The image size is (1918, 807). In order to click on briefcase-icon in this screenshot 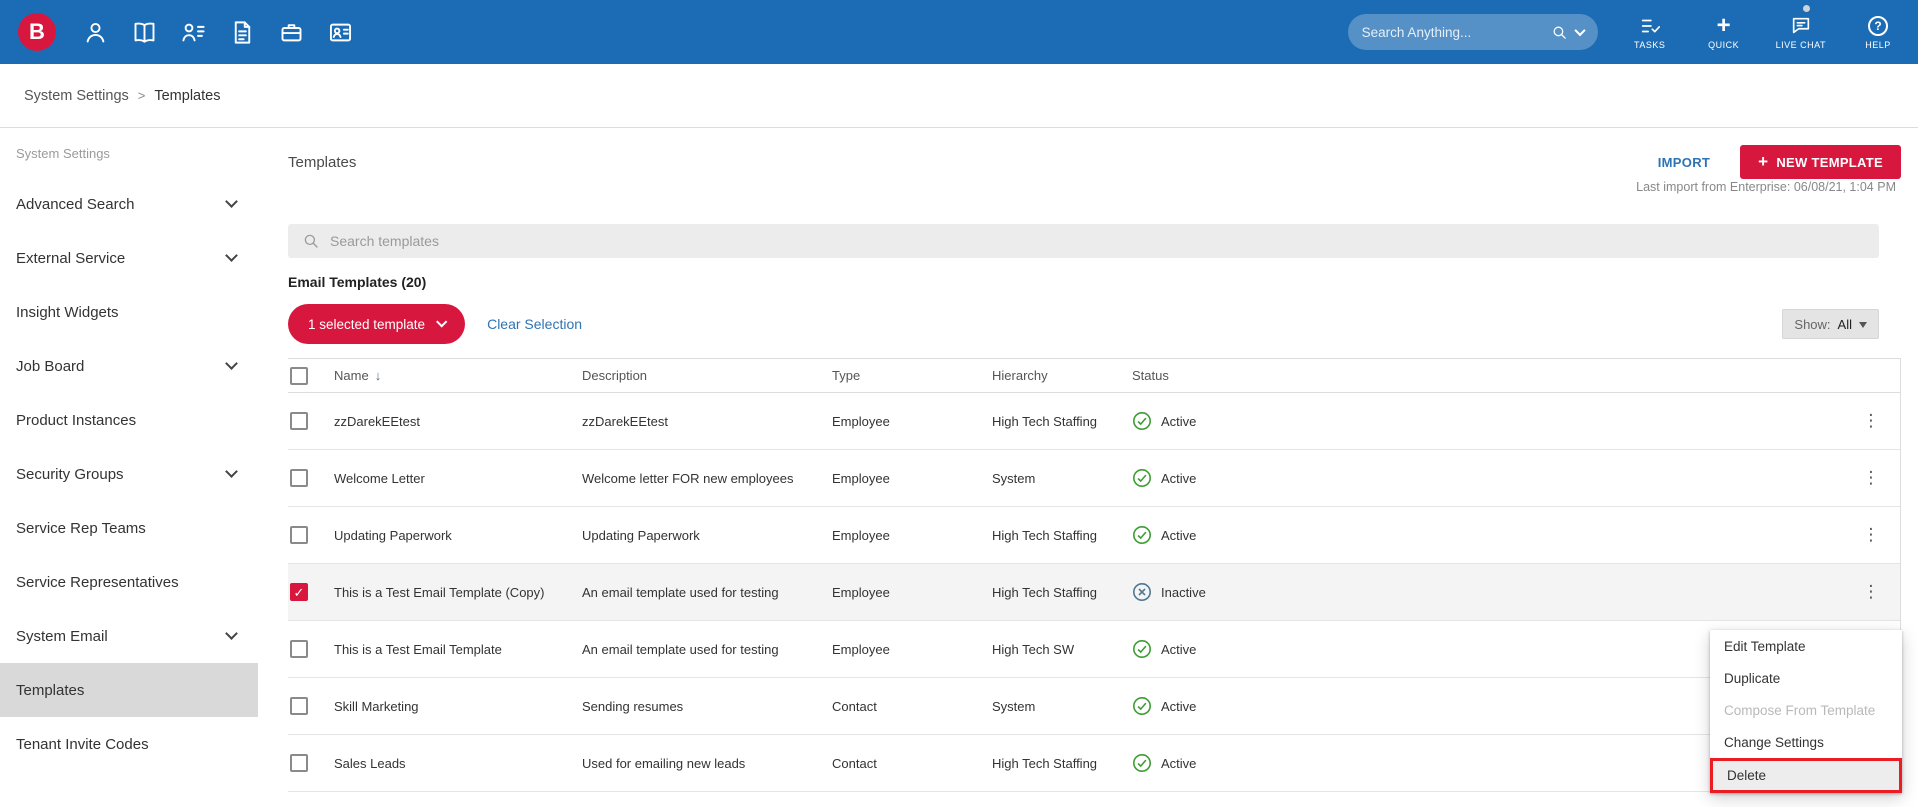, I will do `click(291, 32)`.